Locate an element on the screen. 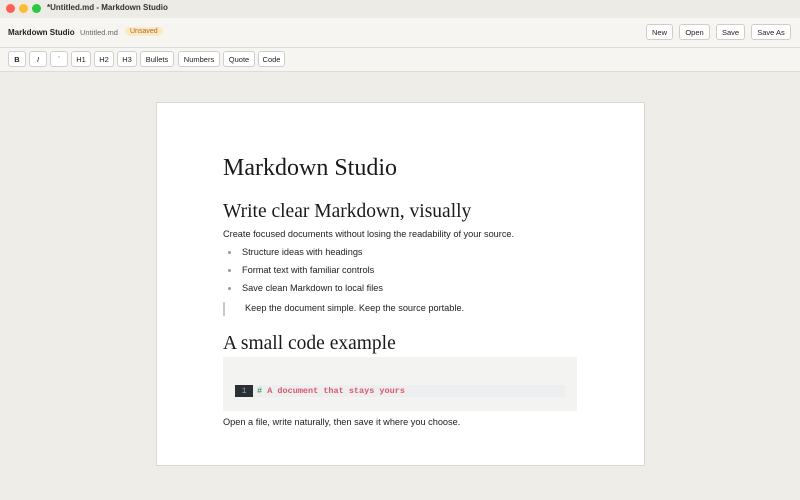  save-button: Save is located at coordinates (730, 32).